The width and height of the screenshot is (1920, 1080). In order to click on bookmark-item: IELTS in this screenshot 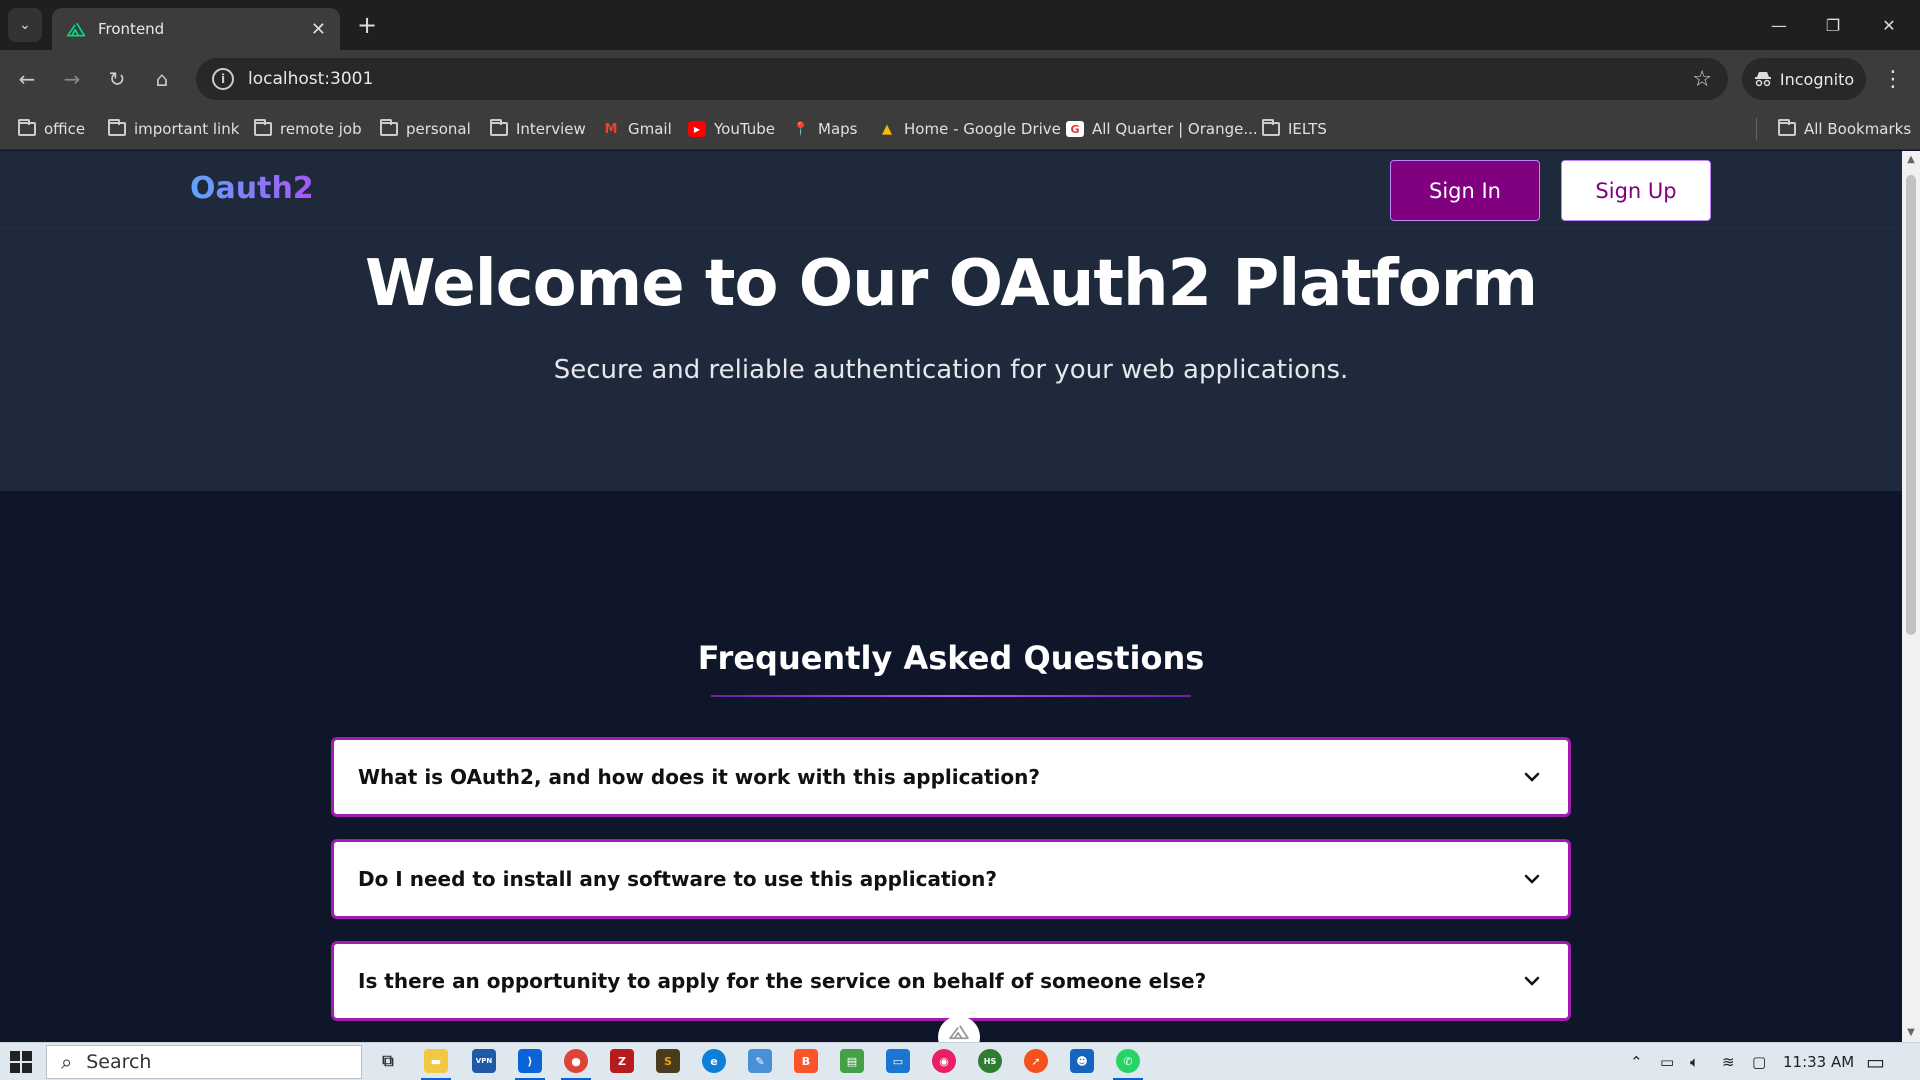, I will do `click(1294, 129)`.